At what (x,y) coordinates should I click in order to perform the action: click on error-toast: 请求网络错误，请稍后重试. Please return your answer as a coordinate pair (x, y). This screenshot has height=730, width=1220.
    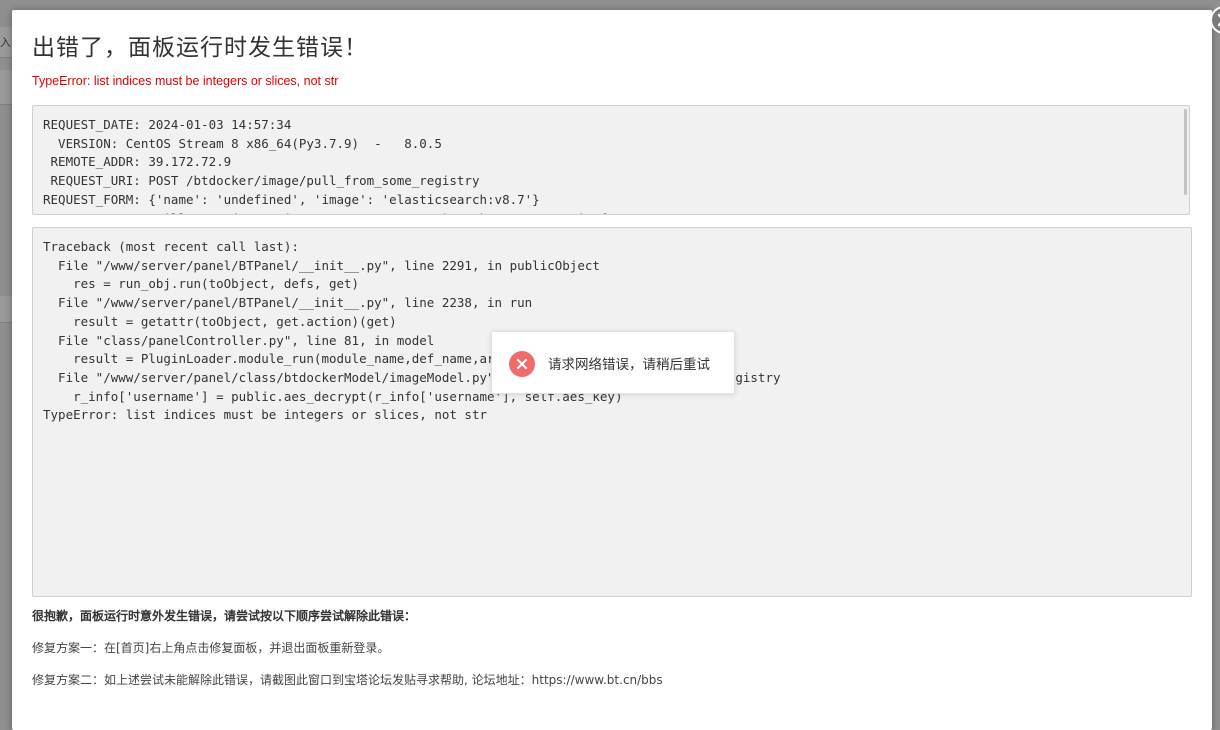
    Looking at the image, I should click on (613, 362).